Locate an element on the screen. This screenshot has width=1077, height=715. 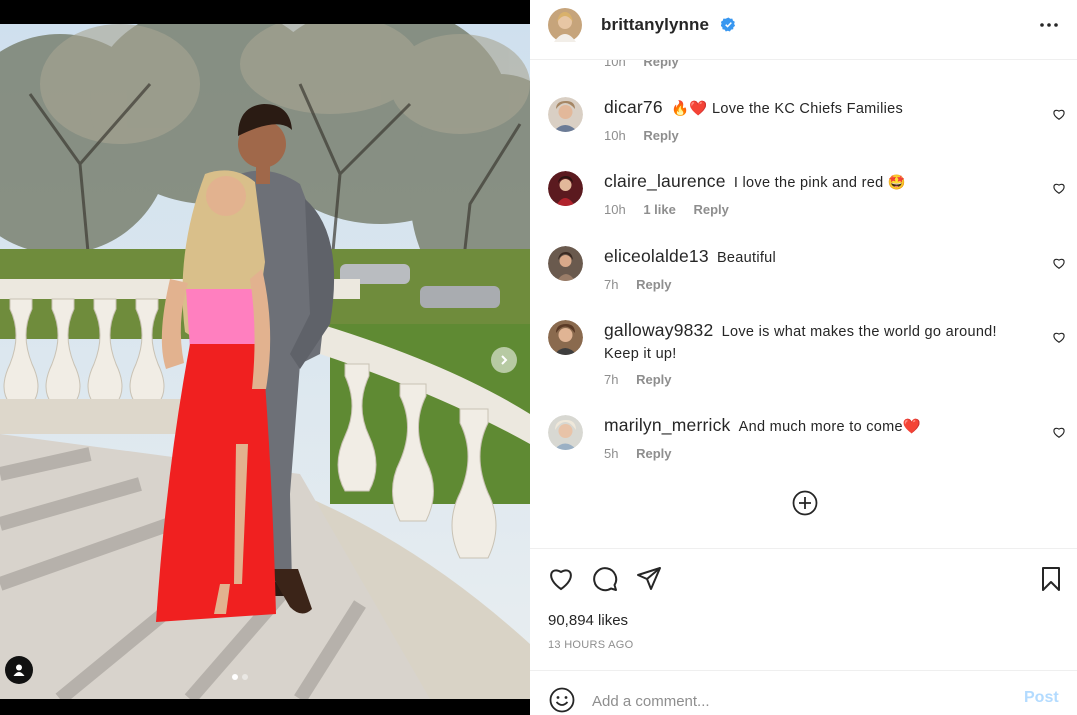
likes-count: 90,894 likes is located at coordinates (588, 620).